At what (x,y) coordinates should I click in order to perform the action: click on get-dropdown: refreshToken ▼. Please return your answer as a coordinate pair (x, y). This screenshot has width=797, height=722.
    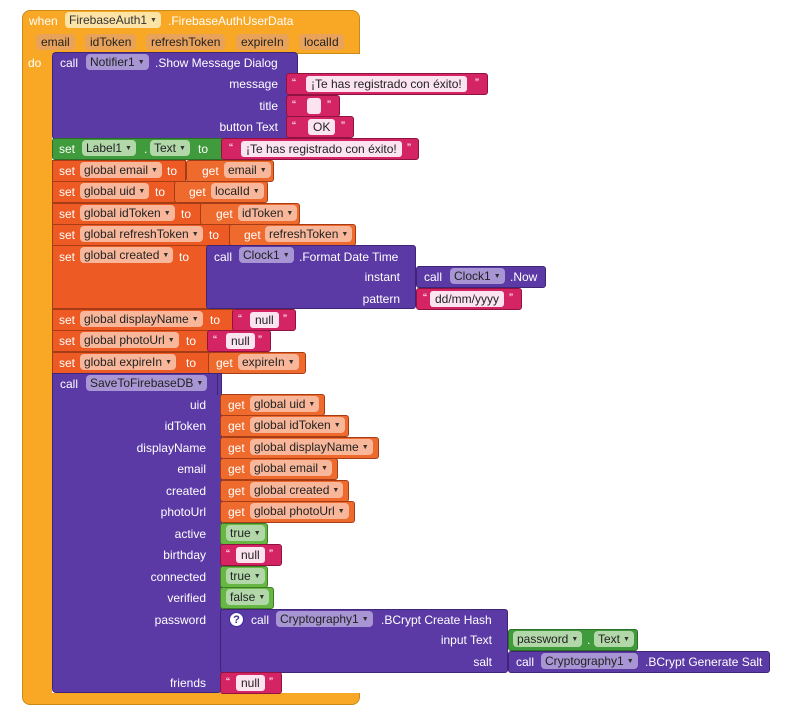
    Looking at the image, I should click on (309, 234).